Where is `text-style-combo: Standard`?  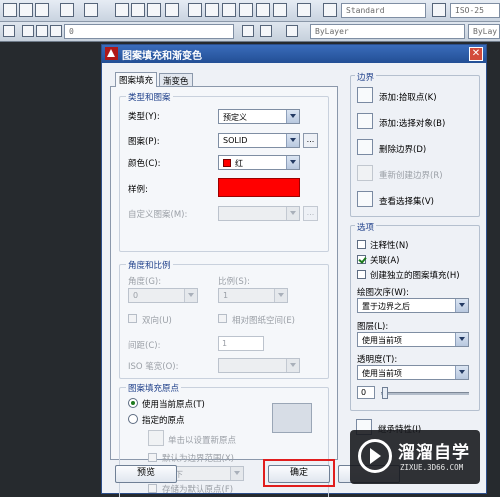 text-style-combo: Standard is located at coordinates (383, 10).